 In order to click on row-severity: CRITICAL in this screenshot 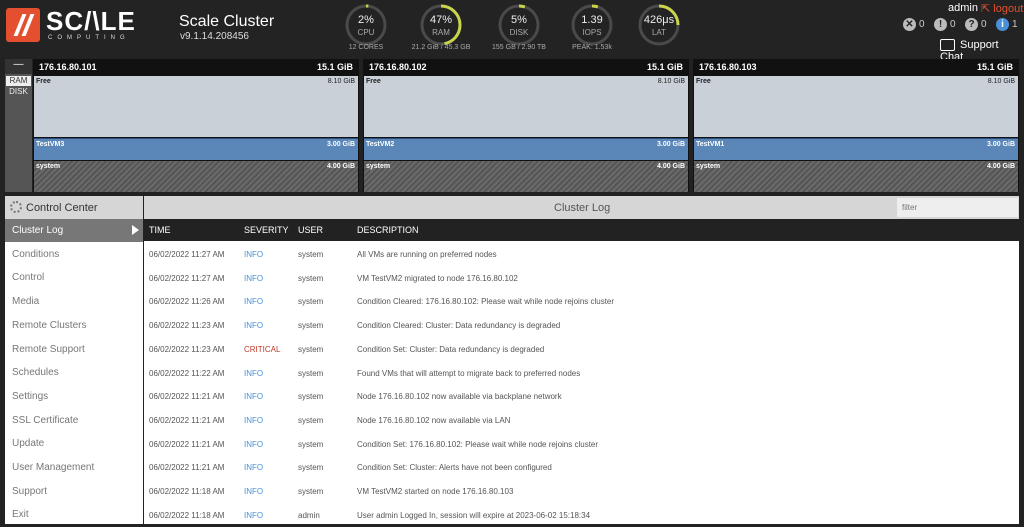, I will do `click(262, 349)`.